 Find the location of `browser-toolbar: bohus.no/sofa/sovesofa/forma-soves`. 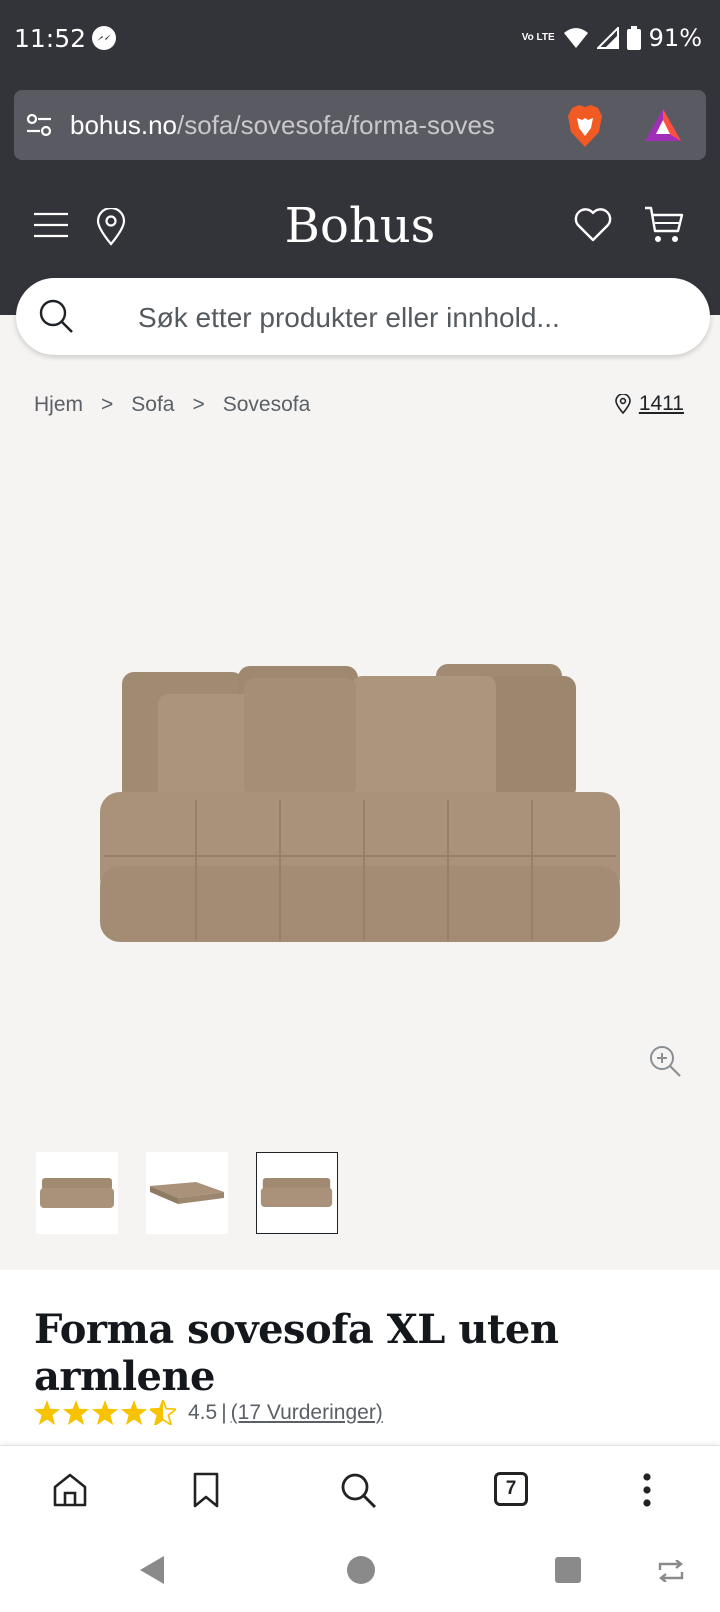

browser-toolbar: bohus.no/sofa/sovesofa/forma-soves is located at coordinates (360, 130).